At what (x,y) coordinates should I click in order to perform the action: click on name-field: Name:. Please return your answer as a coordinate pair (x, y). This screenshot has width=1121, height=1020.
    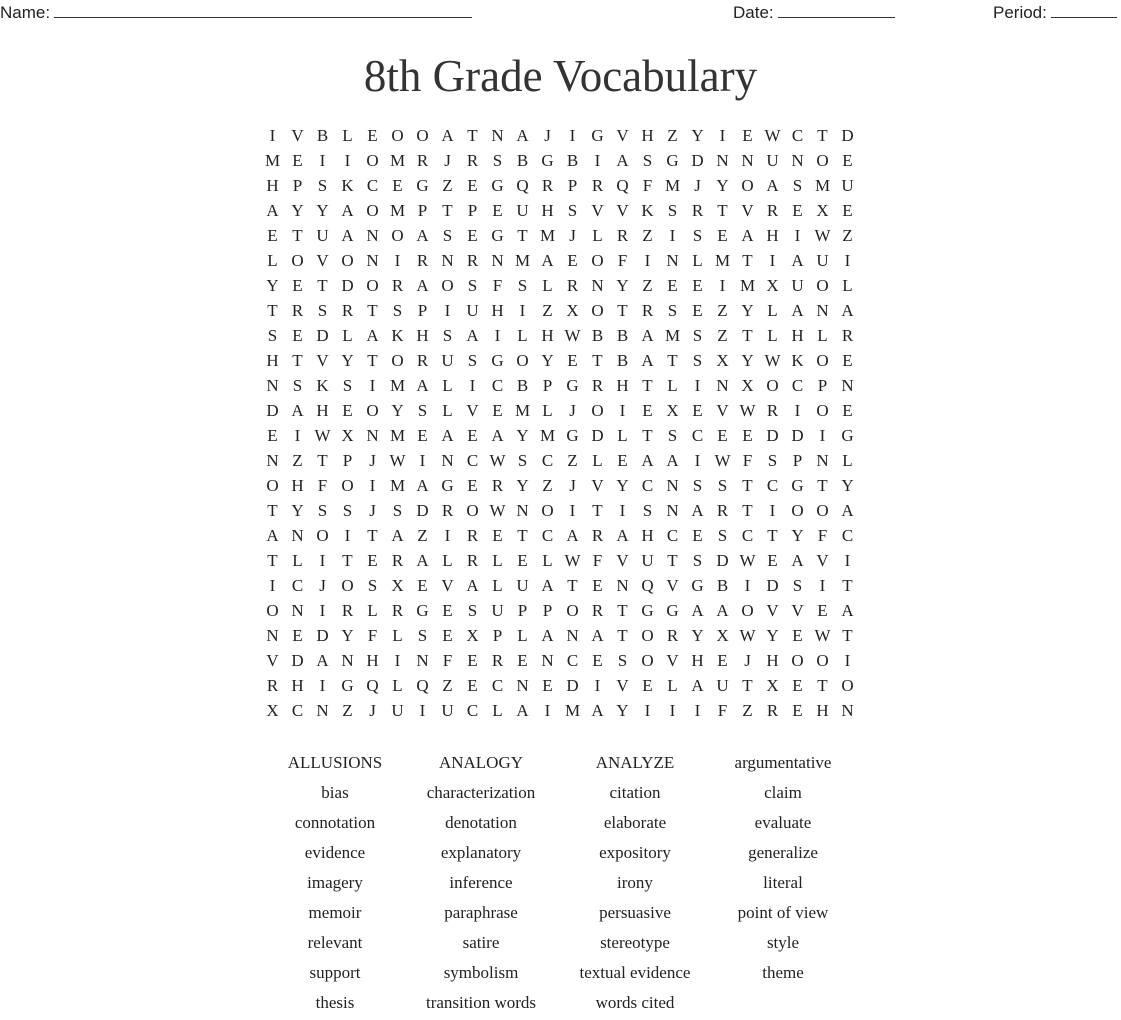
    Looking at the image, I should click on (236, 13).